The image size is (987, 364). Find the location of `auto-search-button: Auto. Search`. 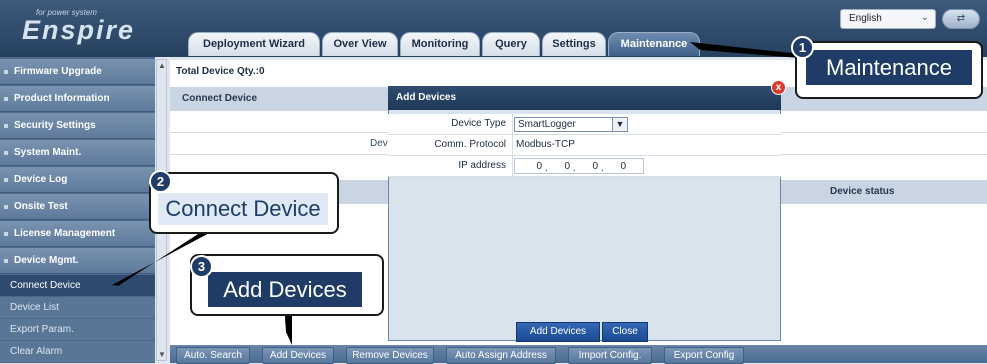

auto-search-button: Auto. Search is located at coordinates (213, 355).